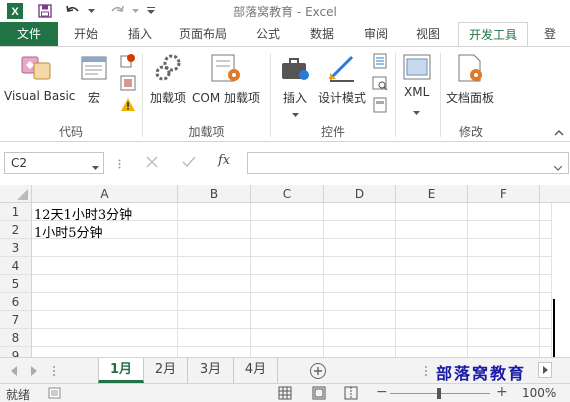 The width and height of the screenshot is (570, 402). I want to click on page-break-view-icon, so click(351, 394).